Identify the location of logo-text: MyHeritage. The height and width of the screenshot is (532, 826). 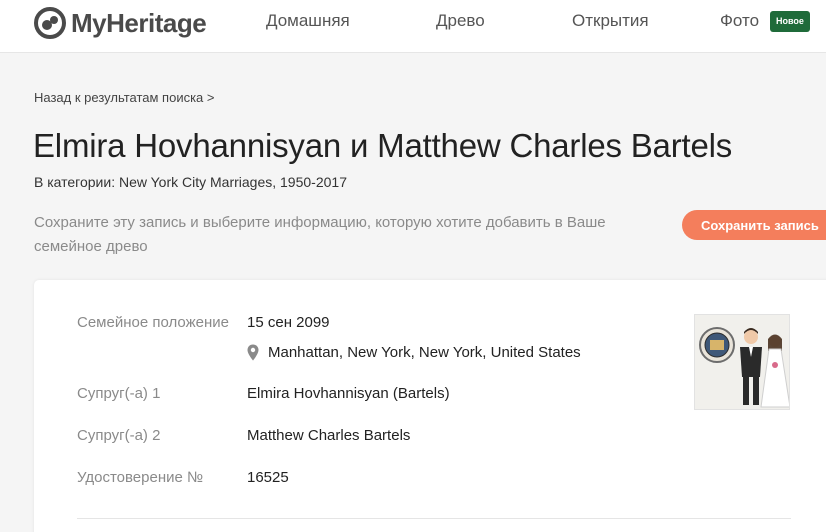
(139, 23).